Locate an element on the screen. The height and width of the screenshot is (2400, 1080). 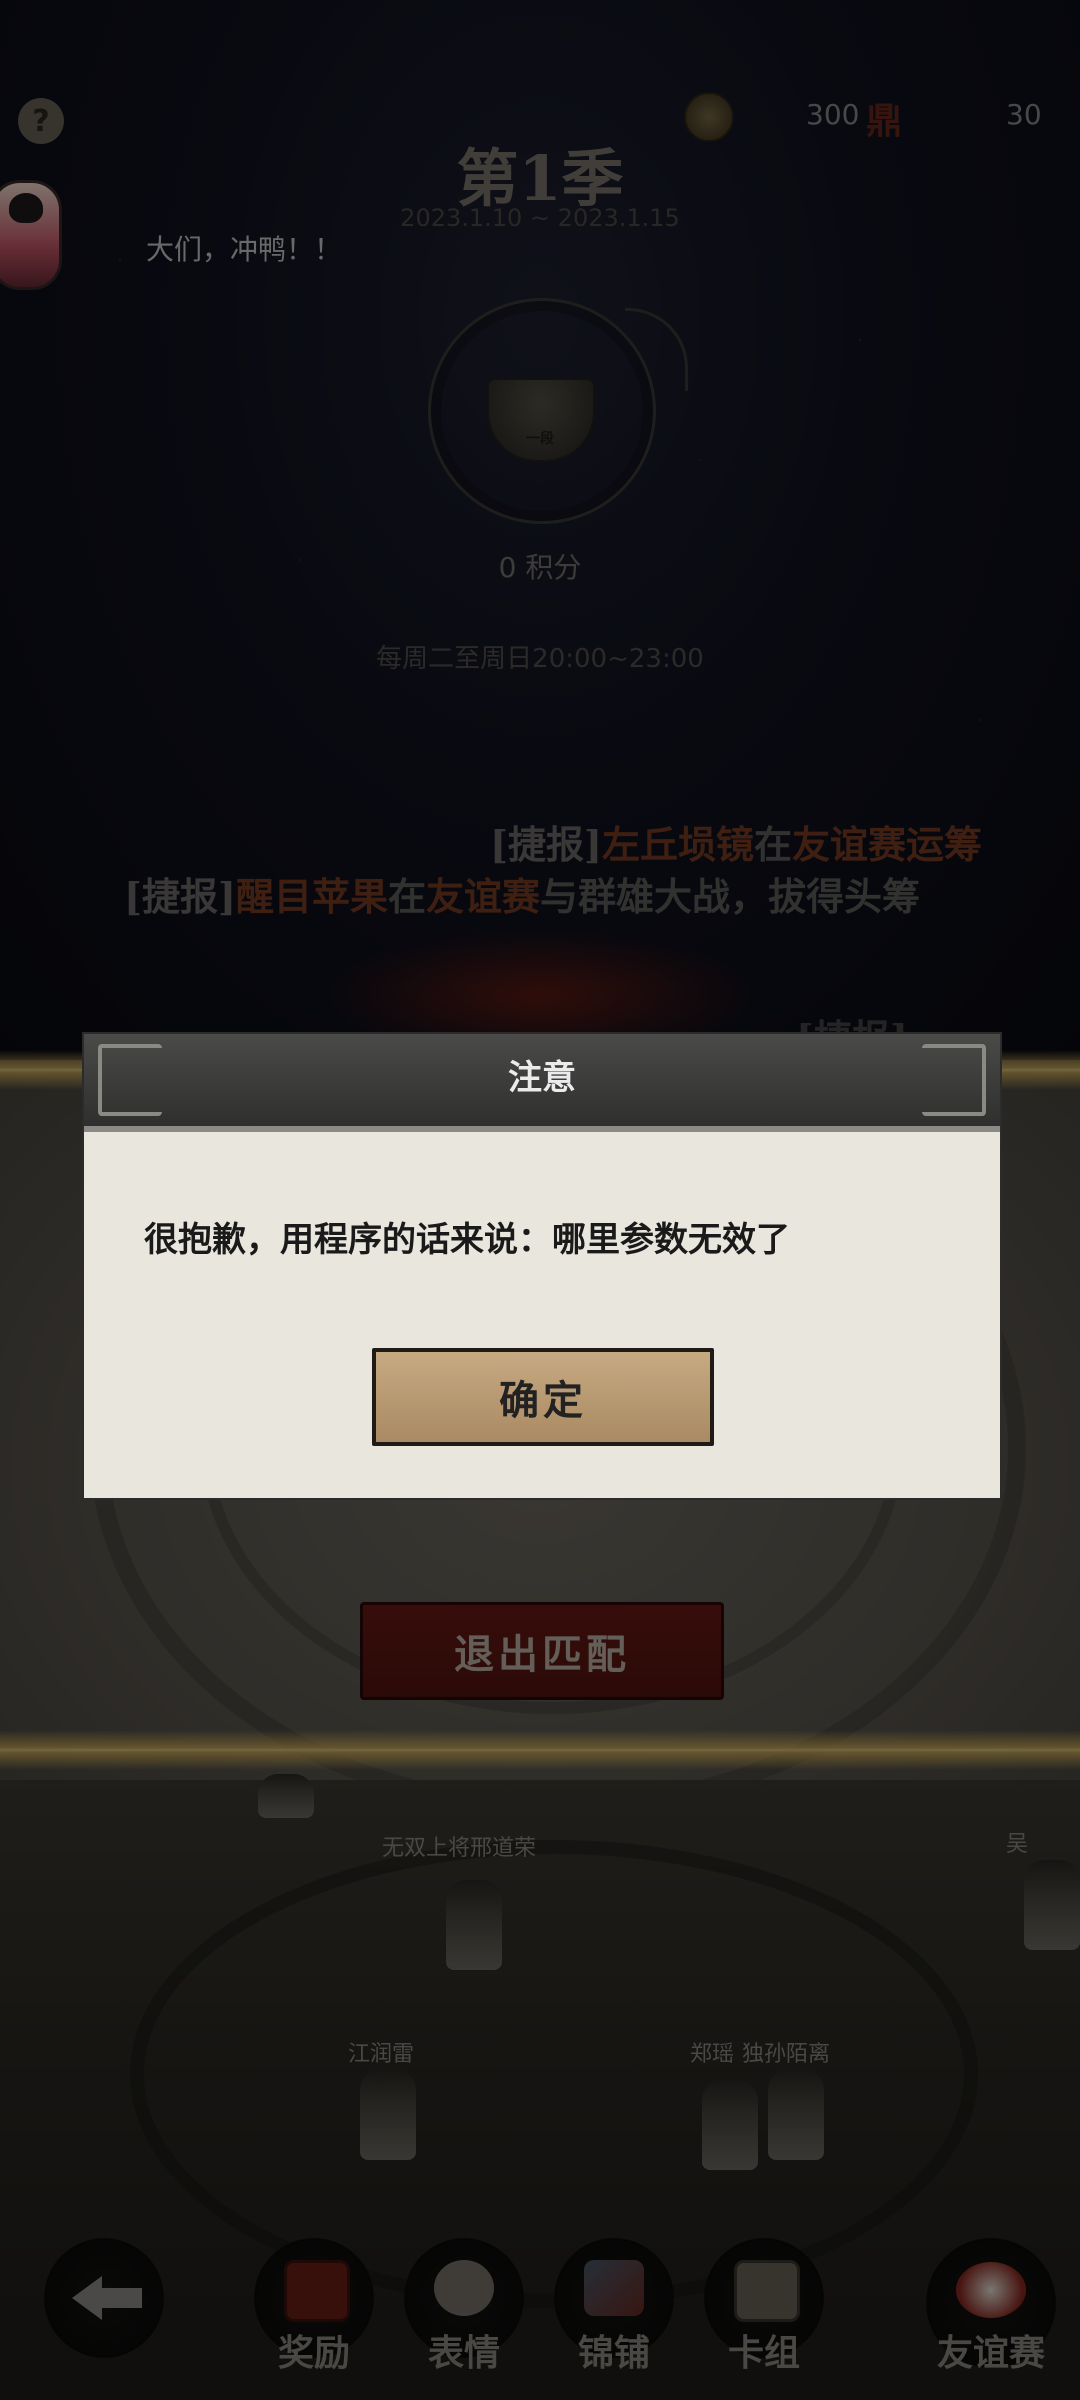
confirm-button: 确定 is located at coordinates (543, 1397).